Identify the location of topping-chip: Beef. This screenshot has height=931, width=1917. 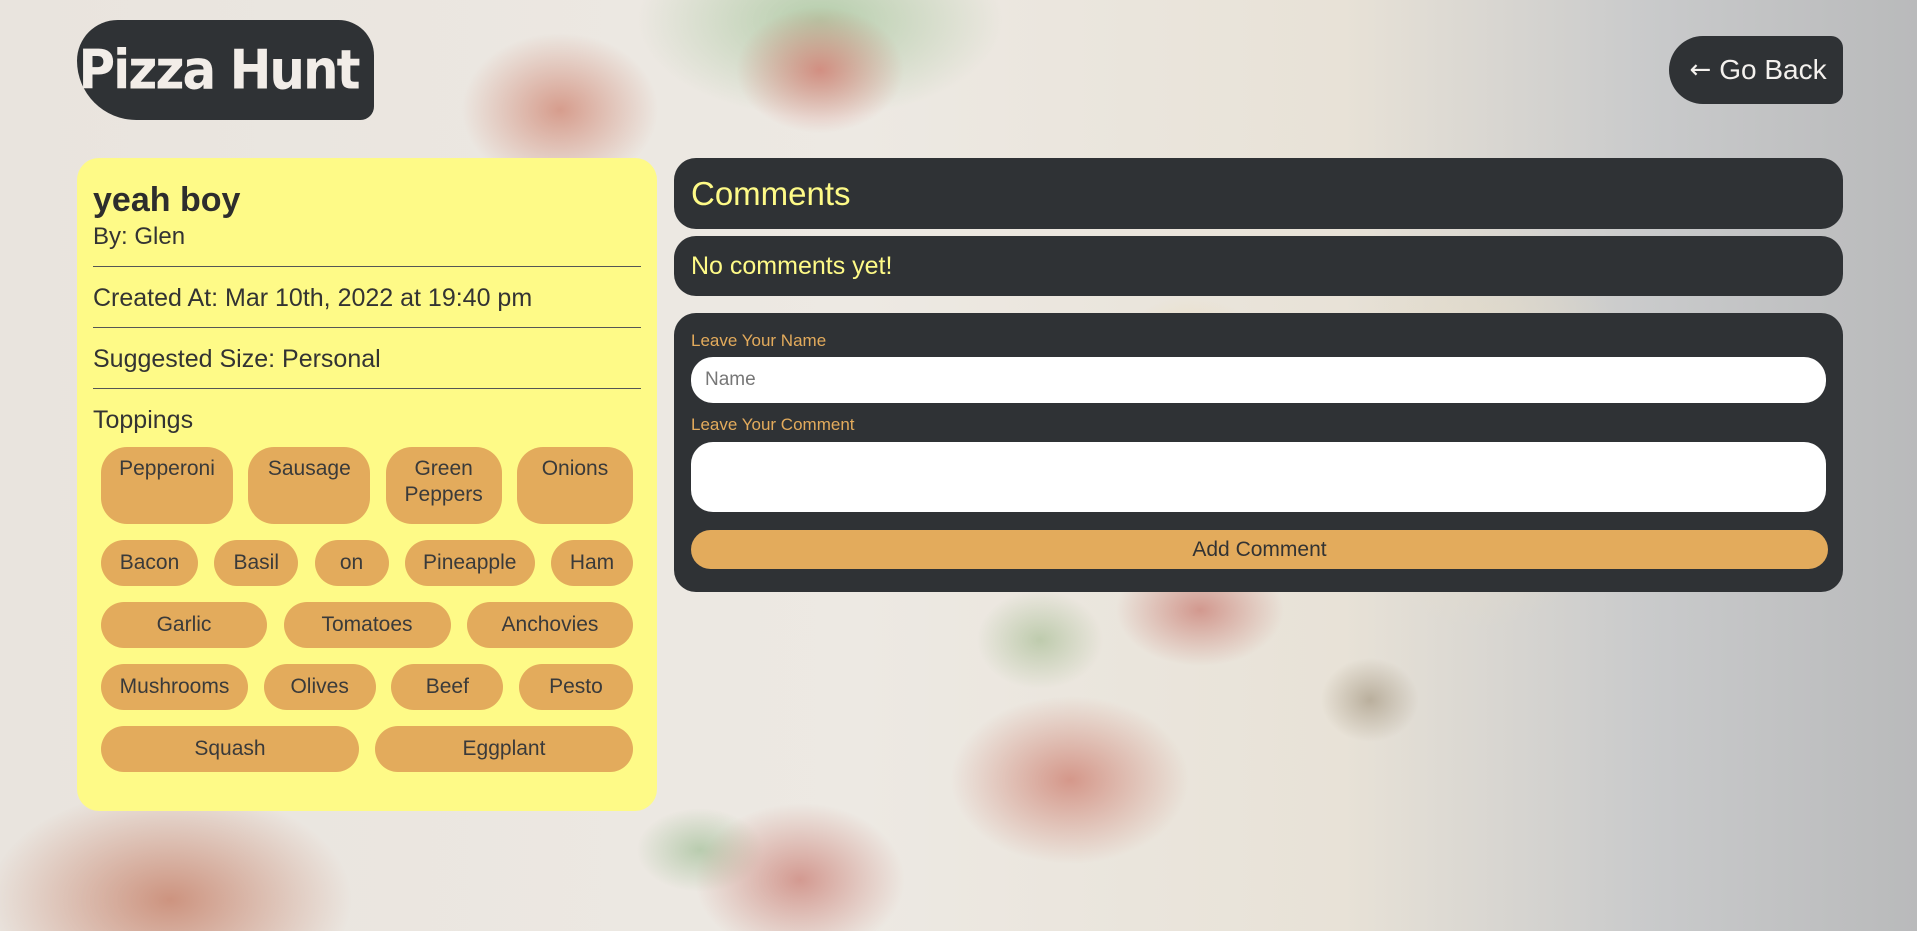
(447, 687).